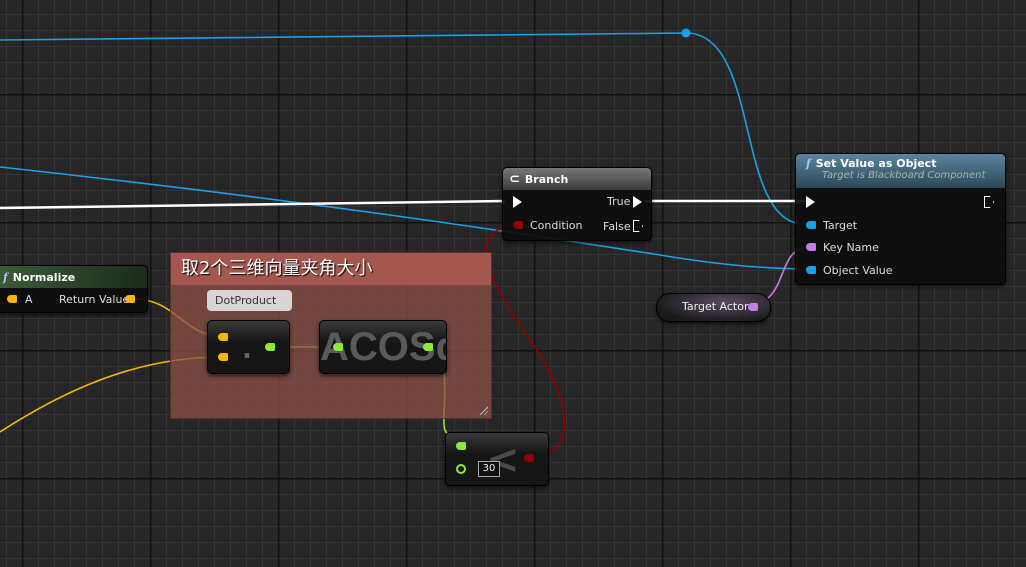 The width and height of the screenshot is (1026, 567). I want to click on less-than-node: < 30, so click(497, 459).